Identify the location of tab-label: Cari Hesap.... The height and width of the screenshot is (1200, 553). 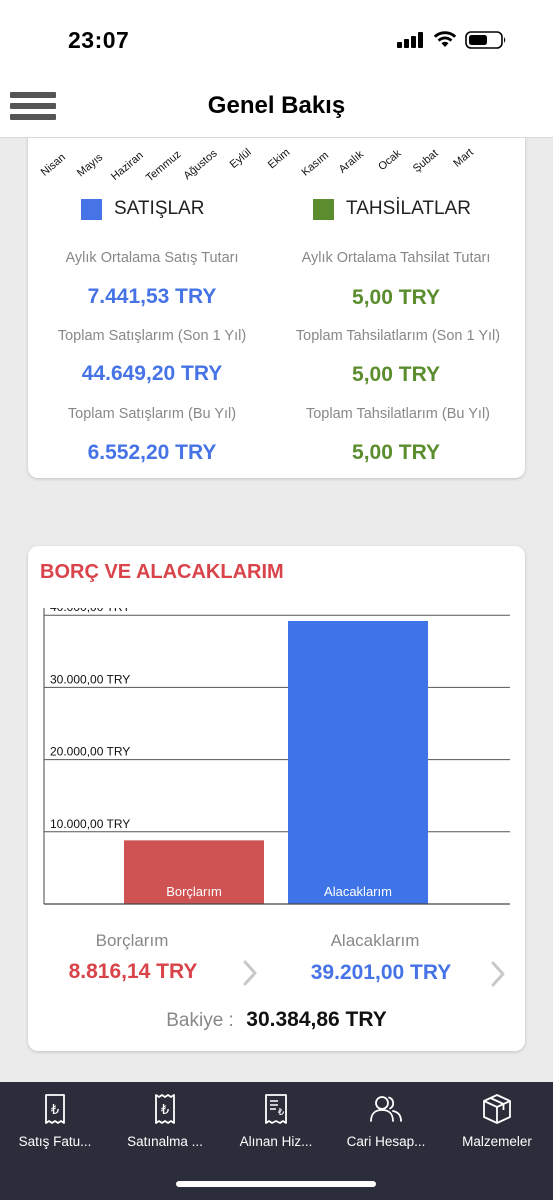
(386, 1141).